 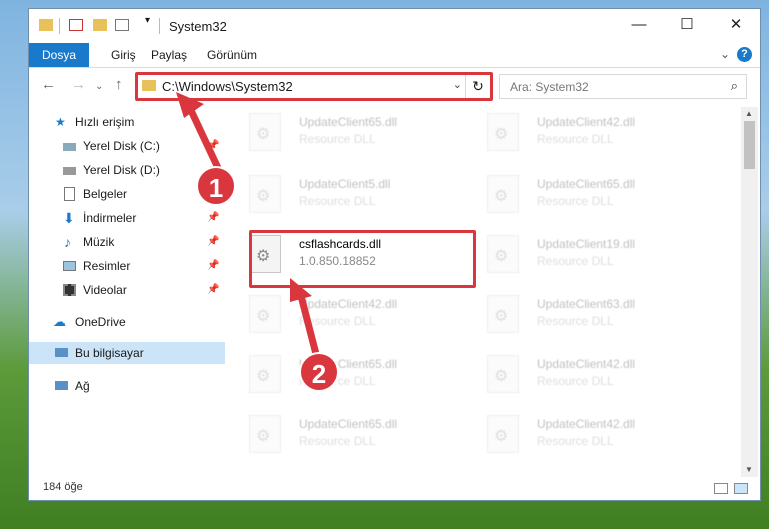 I want to click on callout-badge-2: 2, so click(x=319, y=372).